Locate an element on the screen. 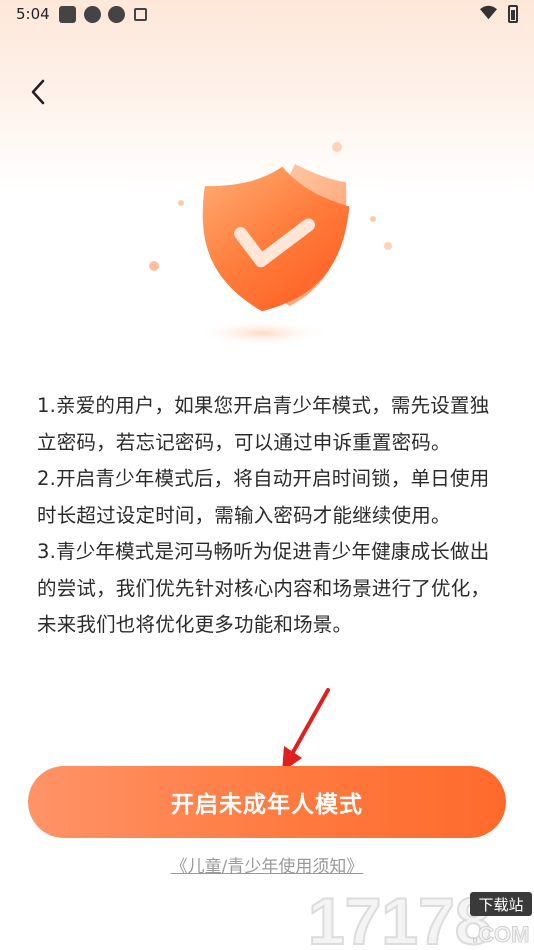 The image size is (534, 950). watermark-suffix: .COM is located at coordinates (500, 934).